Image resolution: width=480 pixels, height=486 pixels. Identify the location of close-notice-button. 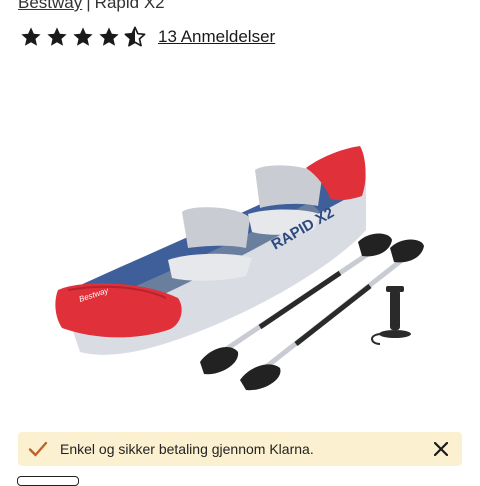
(441, 449).